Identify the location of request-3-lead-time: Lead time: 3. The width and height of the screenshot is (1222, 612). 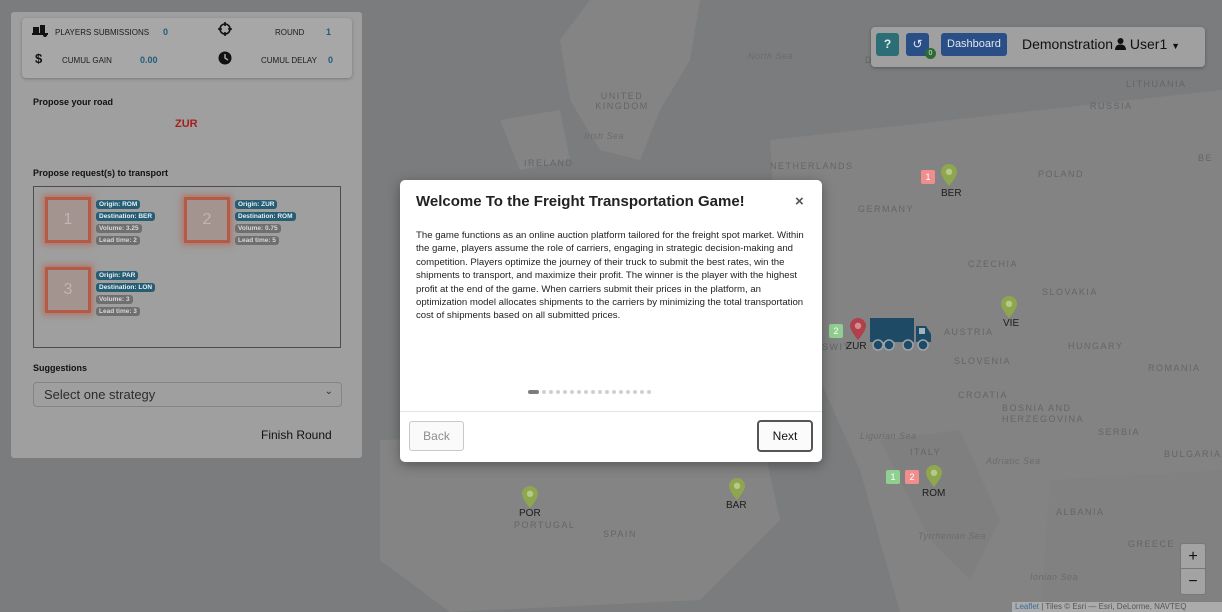
(118, 311).